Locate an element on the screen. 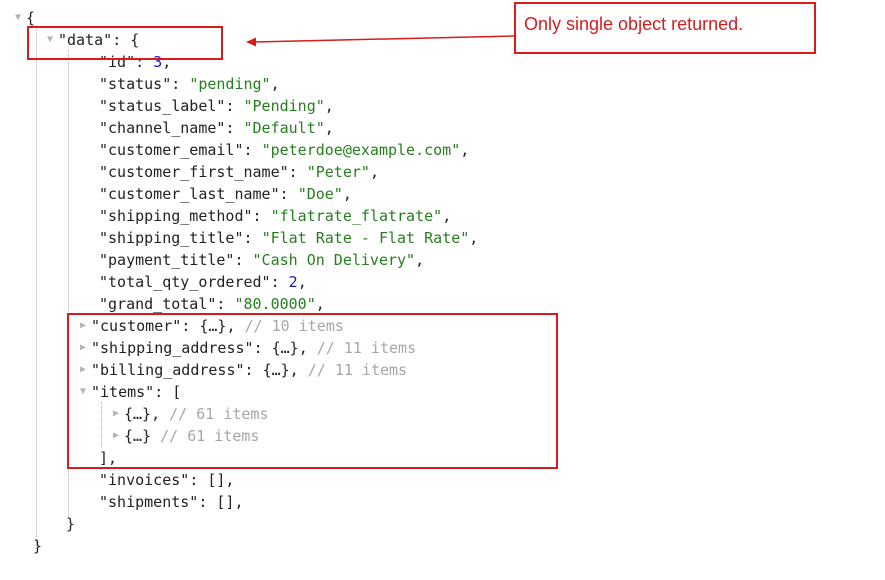 This screenshot has height=580, width=885. annotation-arrow is located at coordinates (380, 41).